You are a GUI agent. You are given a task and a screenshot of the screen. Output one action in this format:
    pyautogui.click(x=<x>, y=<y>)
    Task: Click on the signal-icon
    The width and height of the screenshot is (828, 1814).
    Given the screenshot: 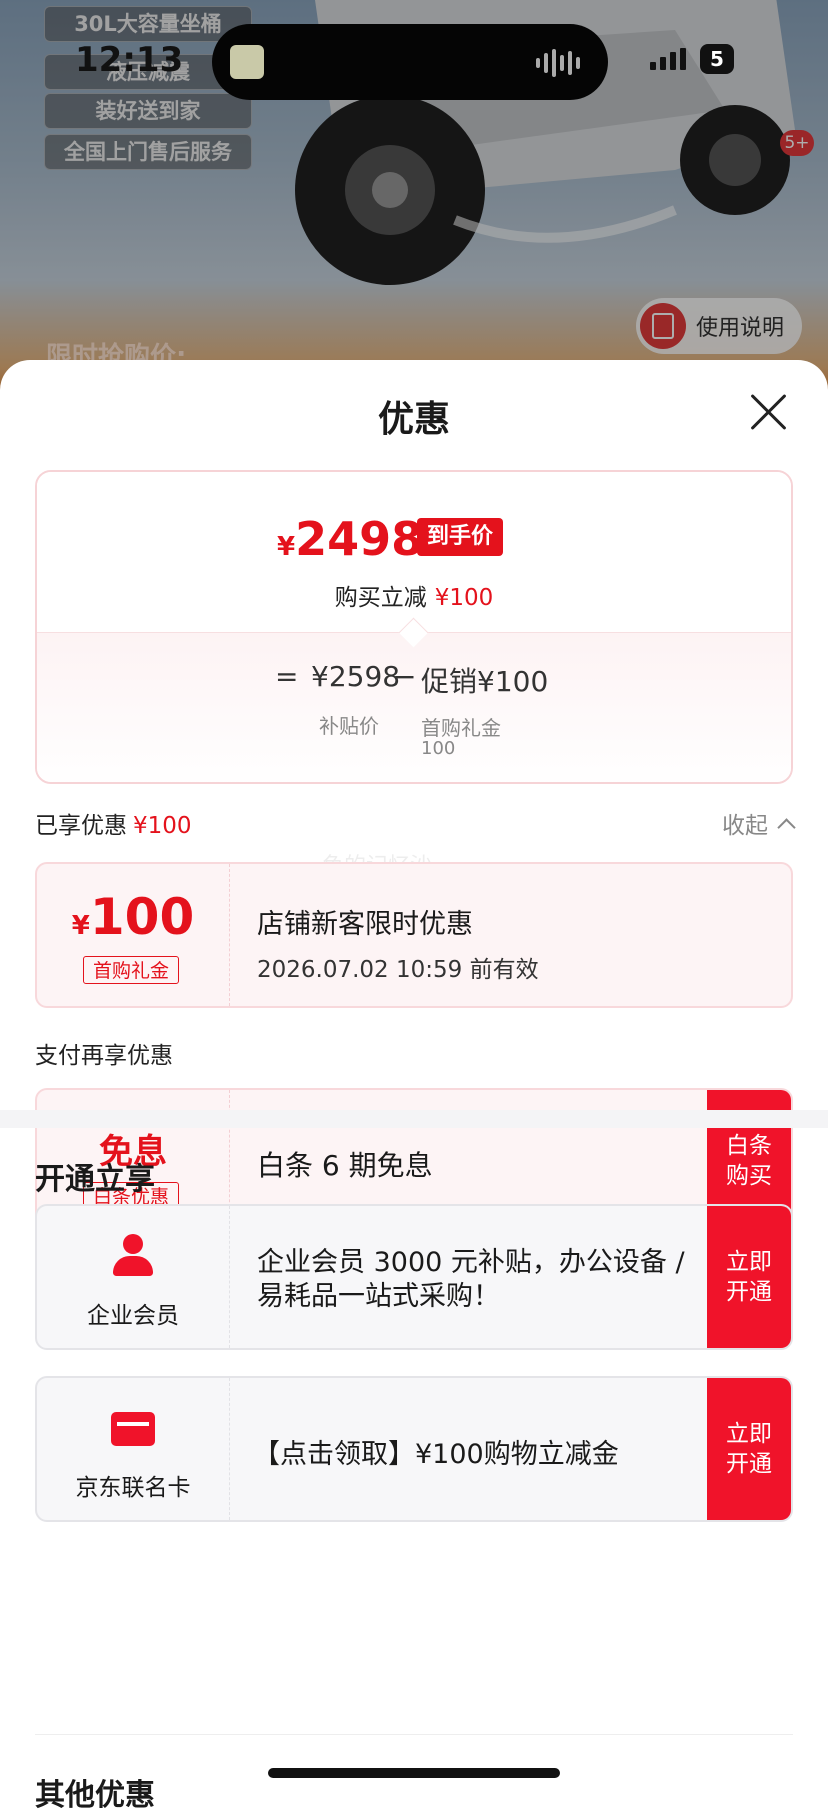 What is the action you would take?
    pyautogui.click(x=668, y=59)
    